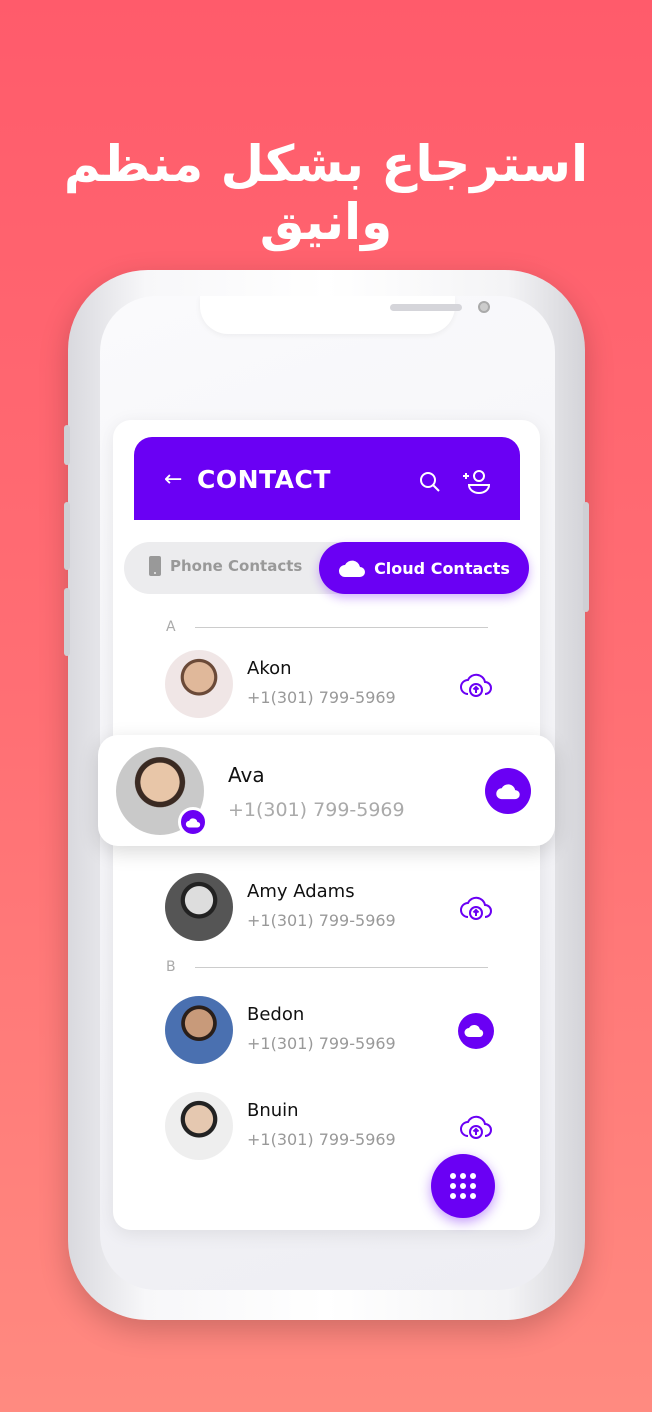 The height and width of the screenshot is (1412, 652). Describe the element at coordinates (345, 315) in the screenshot. I see `notch` at that location.